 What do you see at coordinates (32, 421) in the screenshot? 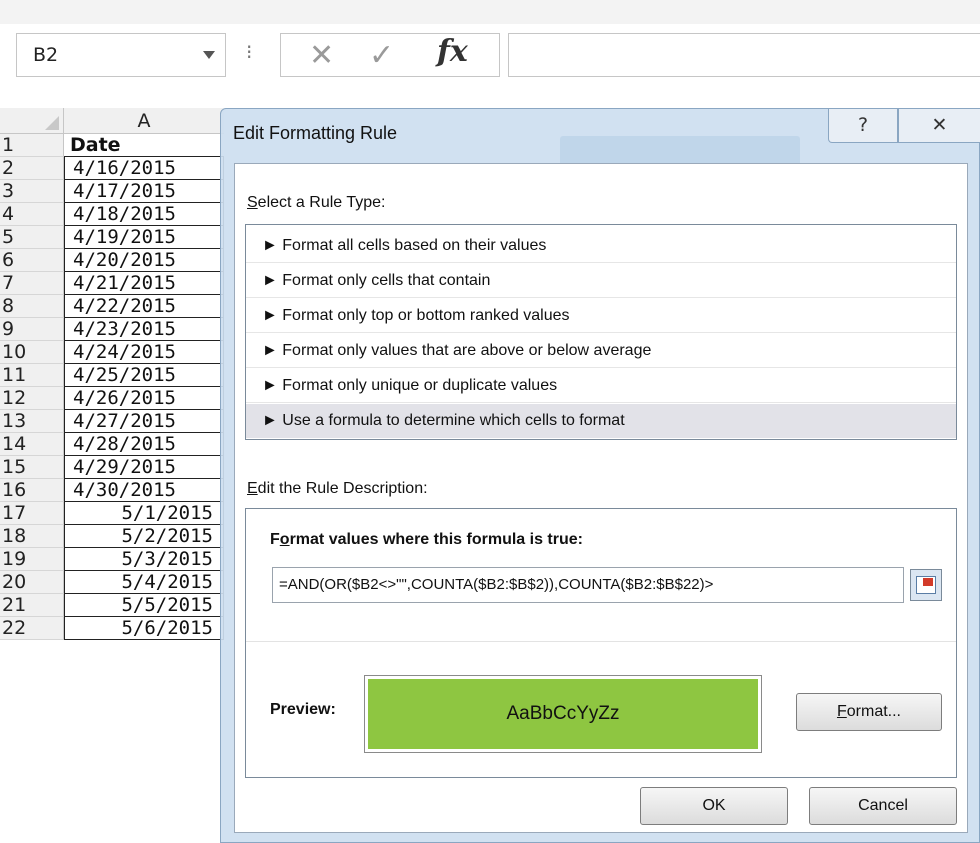
I see `row-header: 13` at bounding box center [32, 421].